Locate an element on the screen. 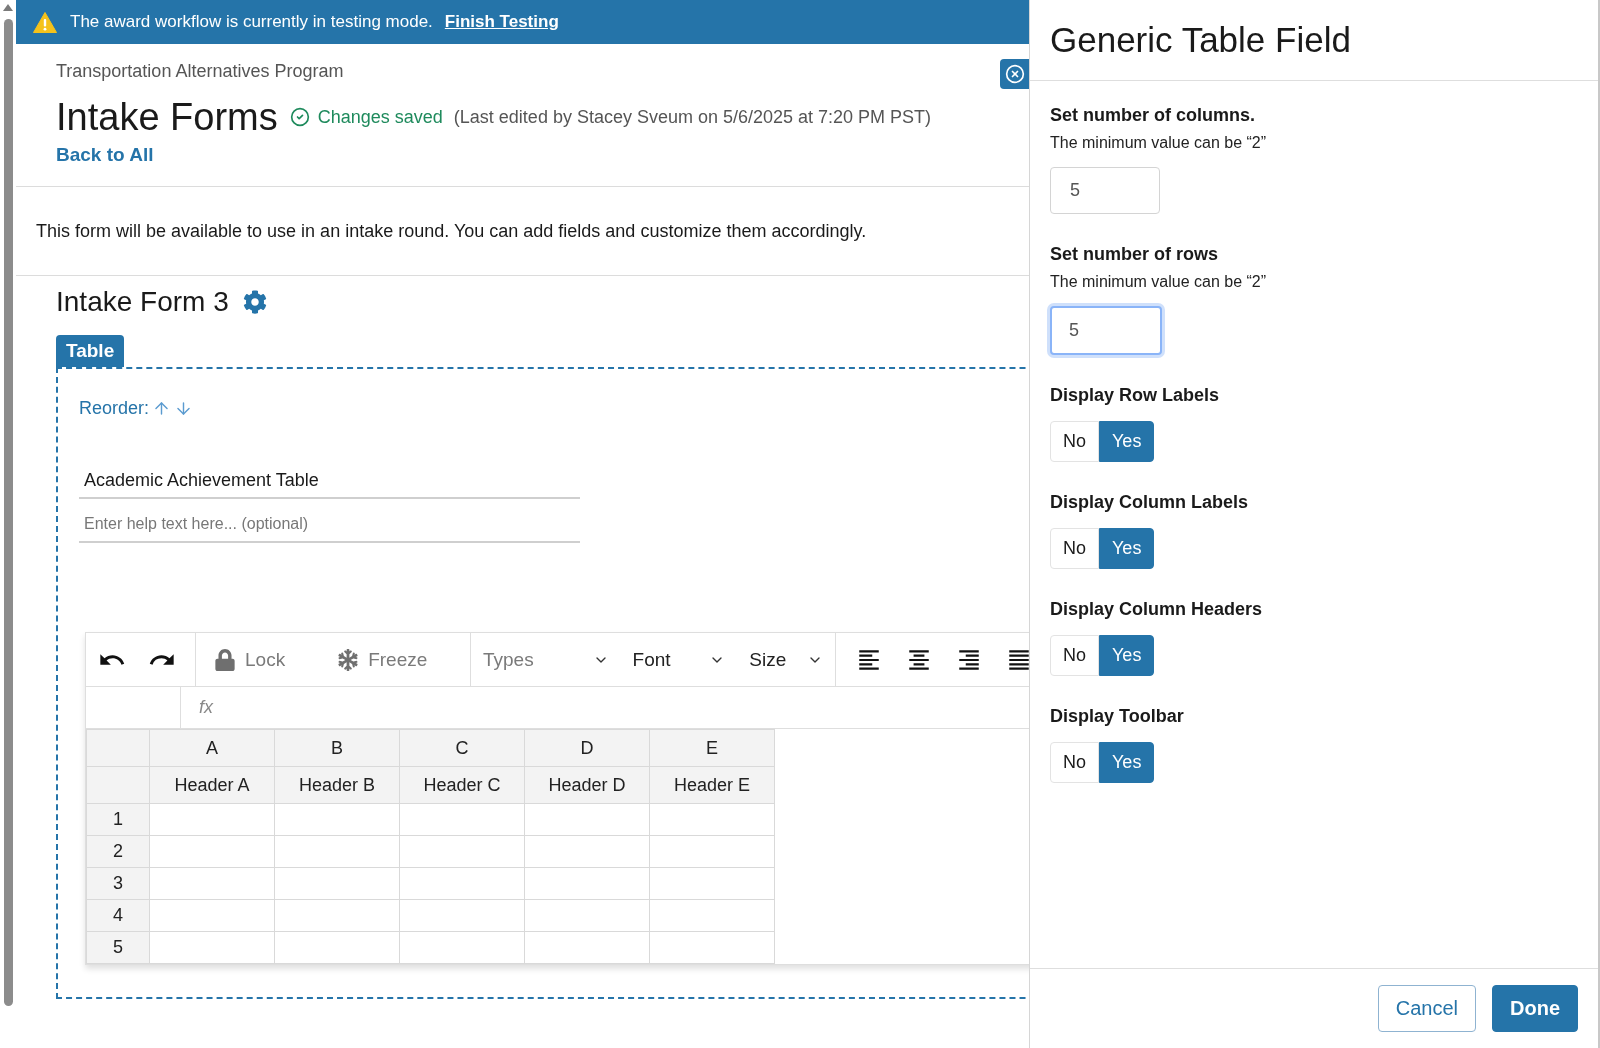 The image size is (1600, 1048). settings-icon is located at coordinates (254, 302).